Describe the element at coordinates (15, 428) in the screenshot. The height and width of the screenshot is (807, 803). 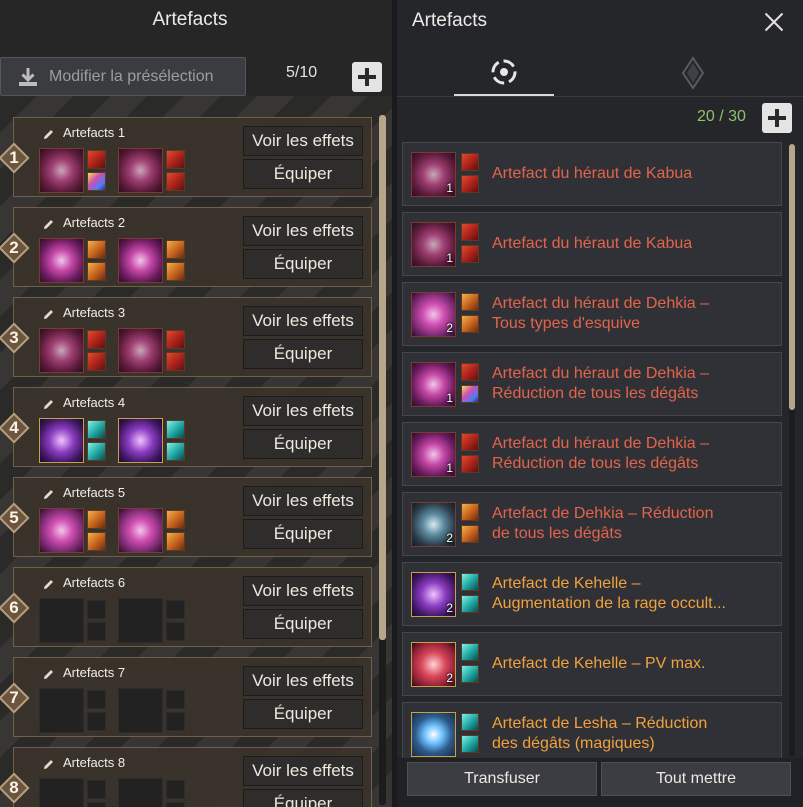
I see `preset-number-badge: 4` at that location.